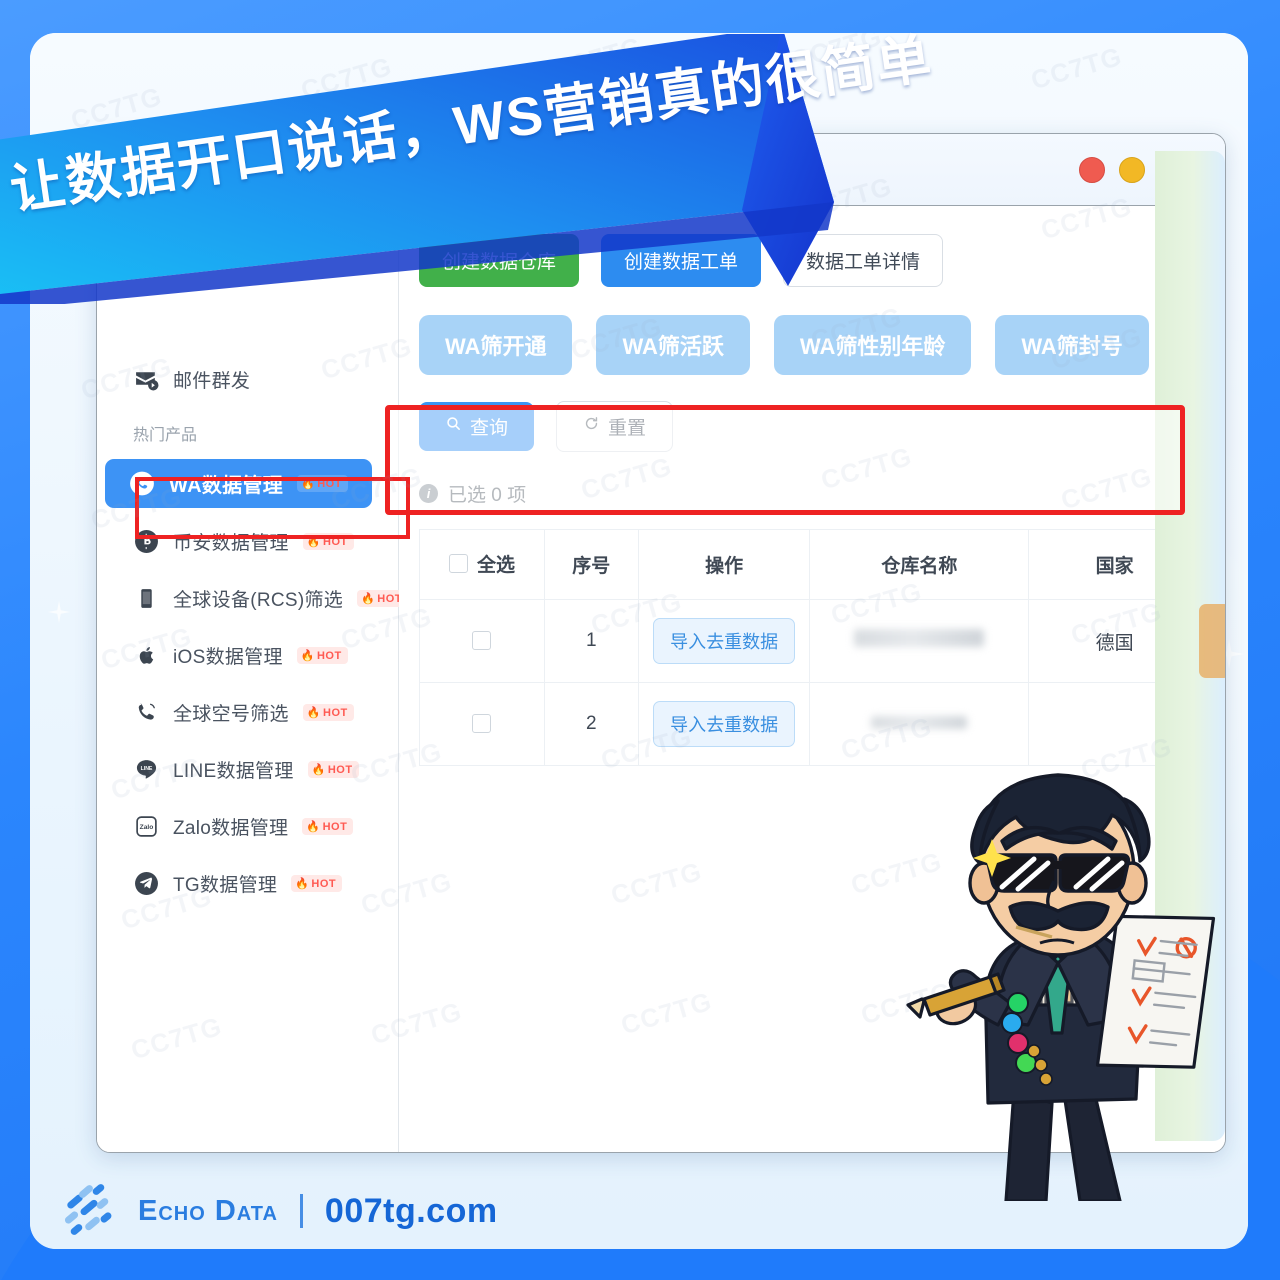 This screenshot has height=1280, width=1280. I want to click on selection-note-label: 已选 0 项, so click(487, 495).